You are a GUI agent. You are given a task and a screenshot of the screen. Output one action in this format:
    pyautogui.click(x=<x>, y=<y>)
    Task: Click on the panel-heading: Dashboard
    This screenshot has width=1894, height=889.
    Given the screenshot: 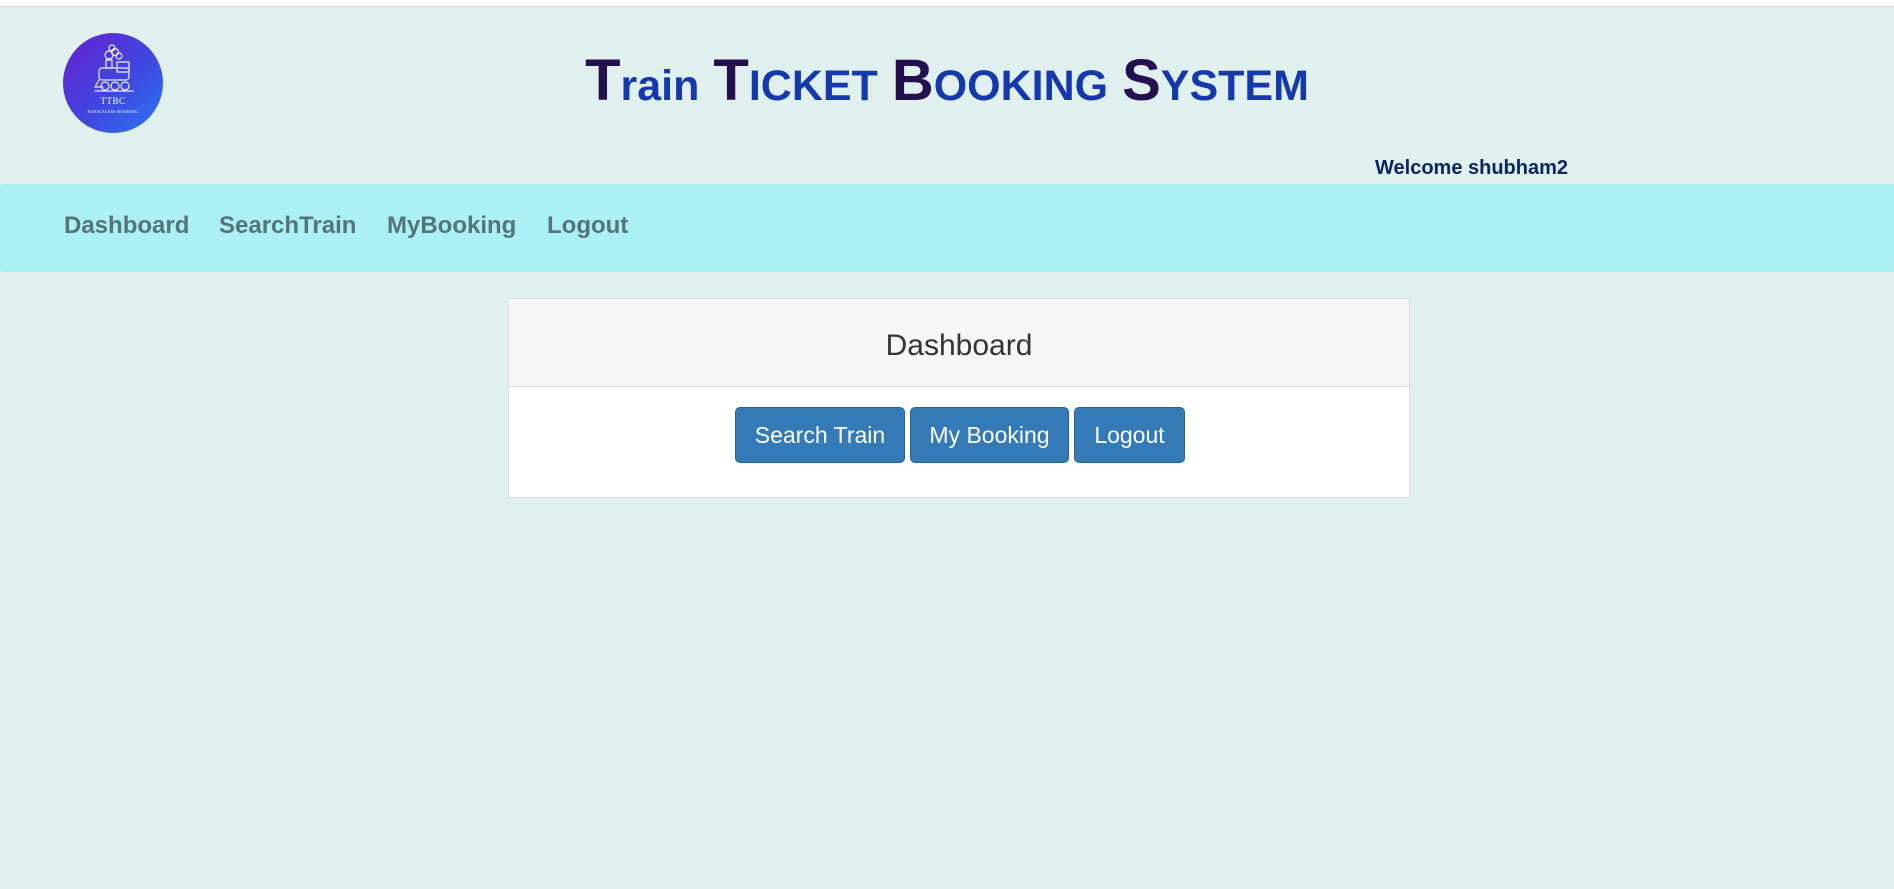 What is the action you would take?
    pyautogui.click(x=959, y=343)
    